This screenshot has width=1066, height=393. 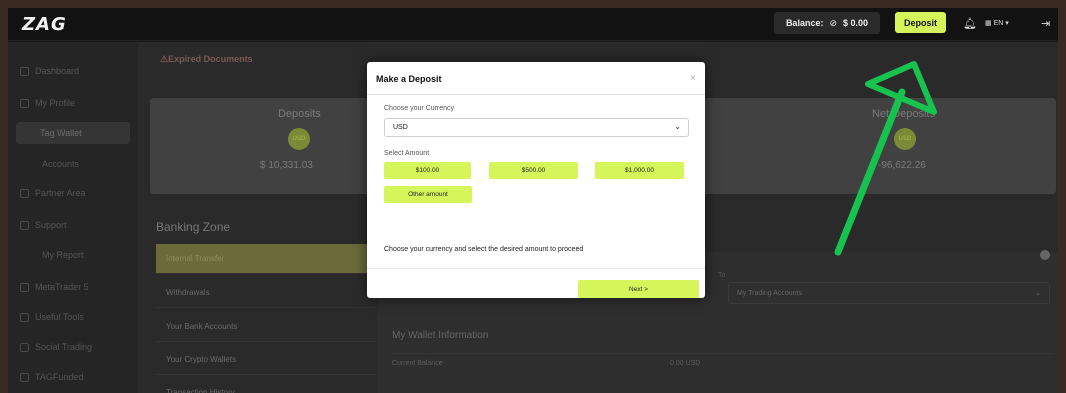 What do you see at coordinates (409, 79) in the screenshot?
I see `modal-title: Make a Deposit` at bounding box center [409, 79].